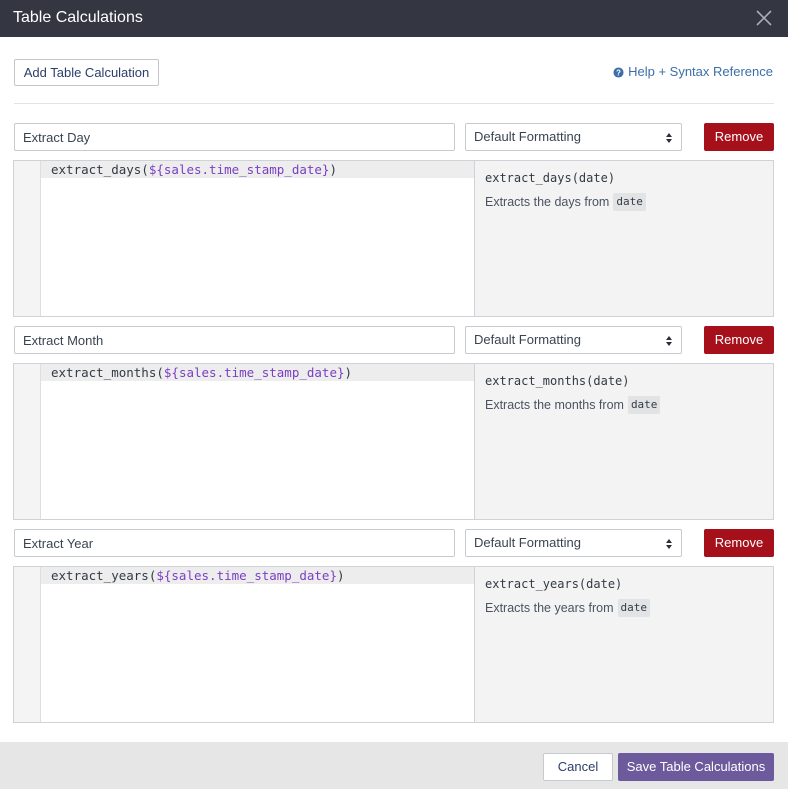 The width and height of the screenshot is (788, 789). I want to click on close-button, so click(764, 18).